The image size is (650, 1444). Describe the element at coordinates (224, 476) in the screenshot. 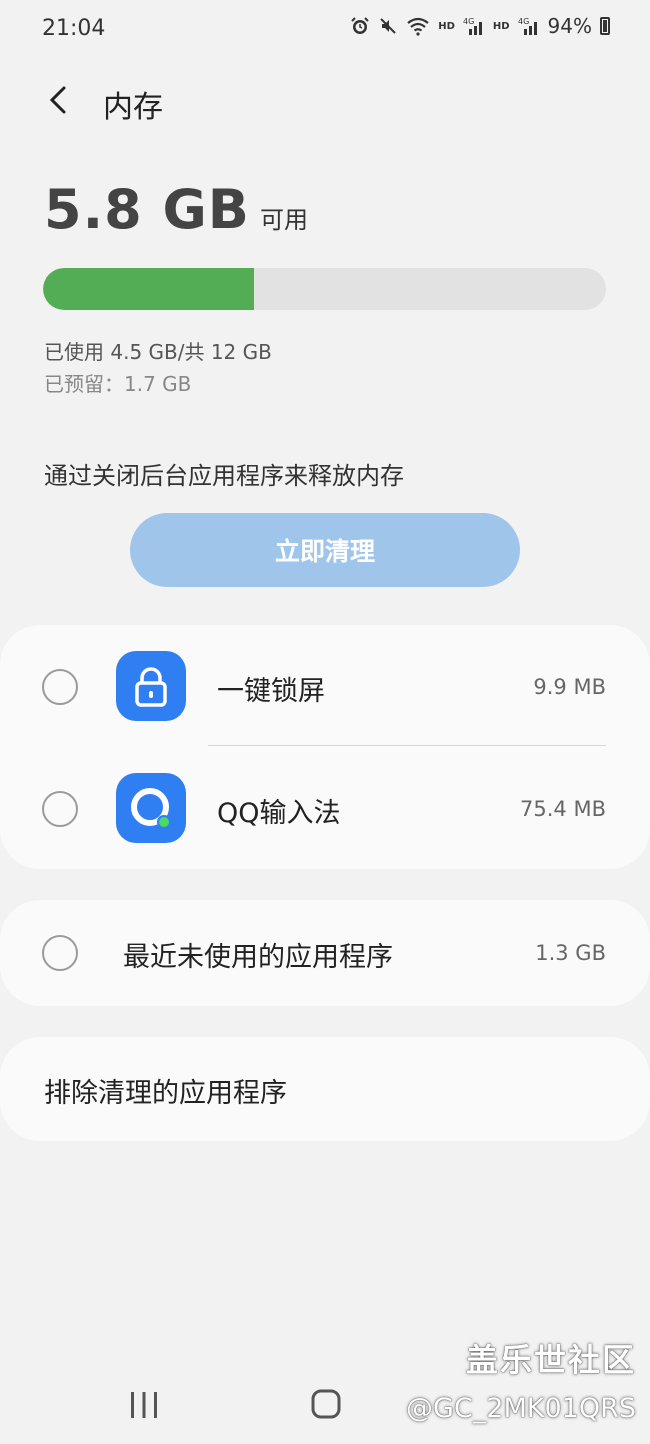

I see `clean-hint: 通过关闭后台应用程序来释放内存` at that location.